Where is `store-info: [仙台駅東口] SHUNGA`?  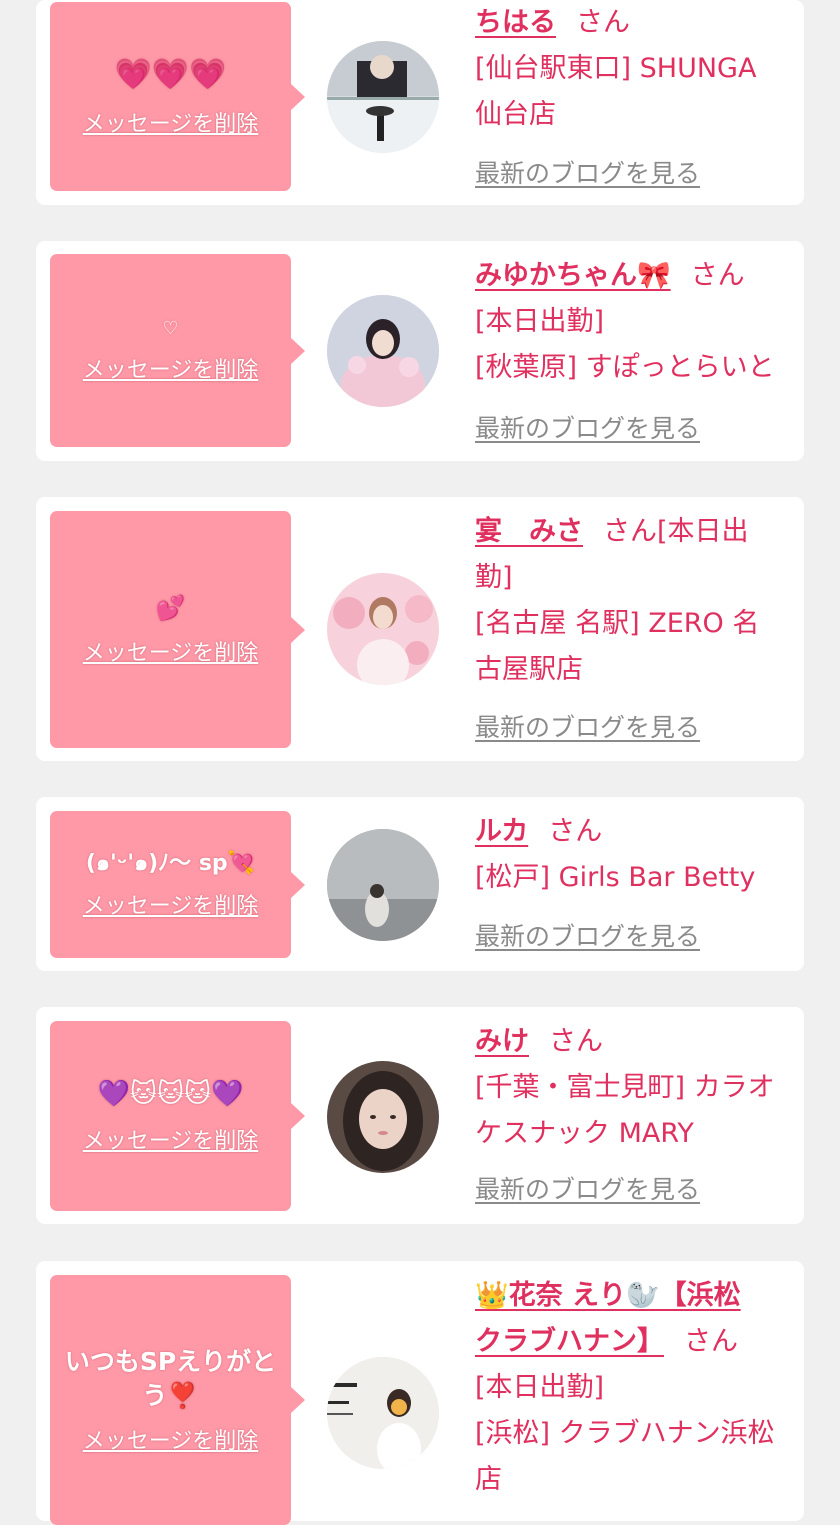
store-info: [仙台駅東口] SHUNGA is located at coordinates (616, 68).